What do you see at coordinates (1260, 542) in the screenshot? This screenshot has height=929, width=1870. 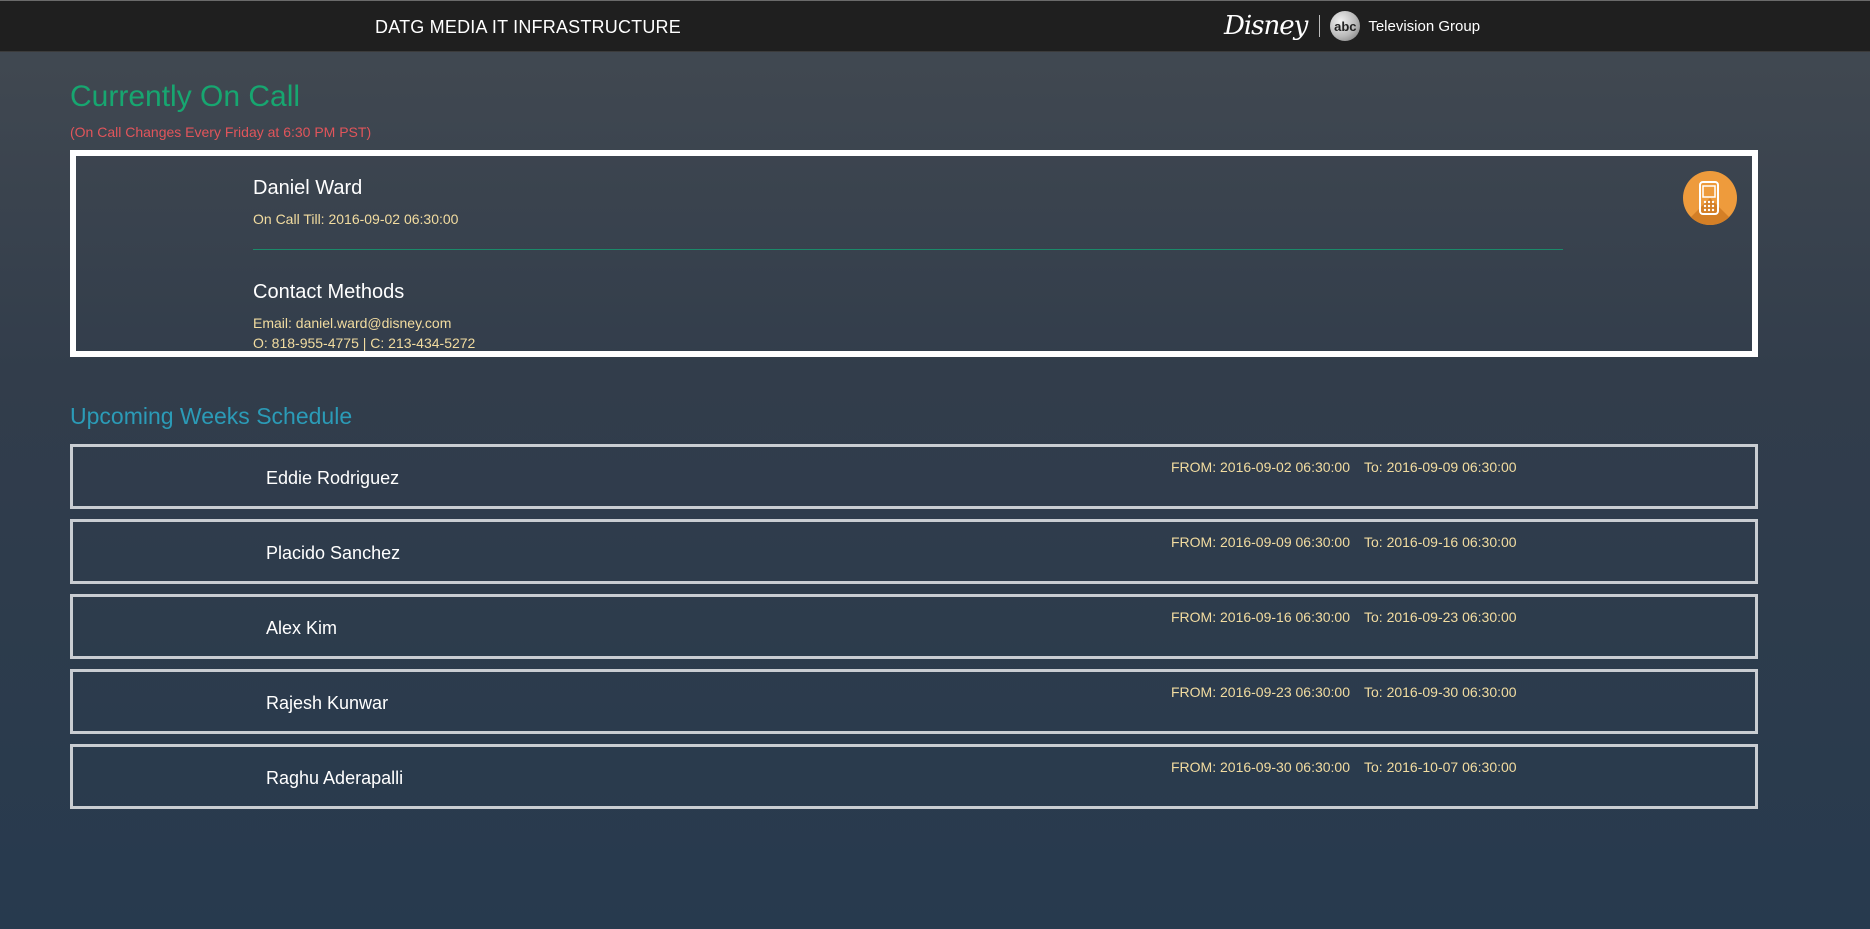 I see `schedule-from: FROM: 2016-09-09 06:30:00` at bounding box center [1260, 542].